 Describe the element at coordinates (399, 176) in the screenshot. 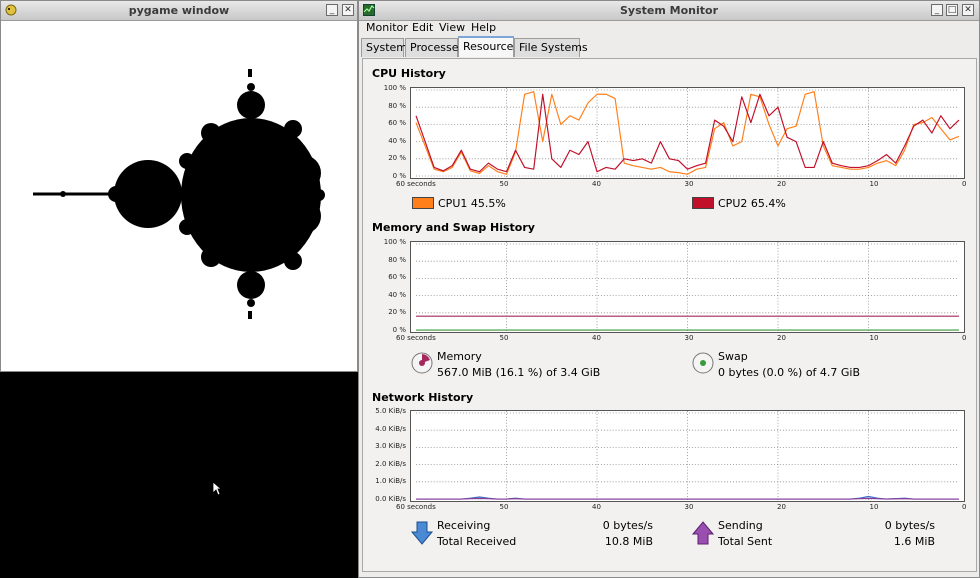

I see `cpu-y-tick-label: 0 %` at that location.